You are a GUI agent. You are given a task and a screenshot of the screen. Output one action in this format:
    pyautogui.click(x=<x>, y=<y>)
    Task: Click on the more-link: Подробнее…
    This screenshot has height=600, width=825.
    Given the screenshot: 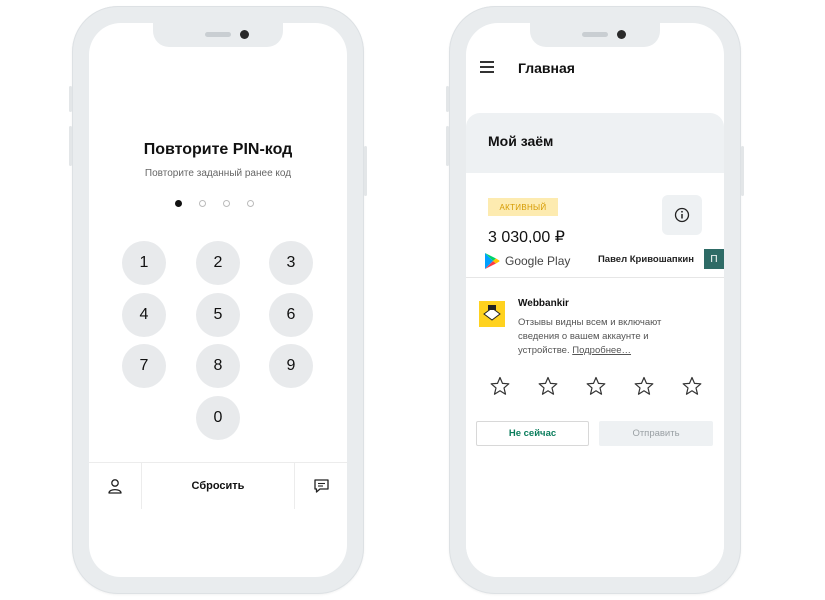 What is the action you would take?
    pyautogui.click(x=601, y=350)
    